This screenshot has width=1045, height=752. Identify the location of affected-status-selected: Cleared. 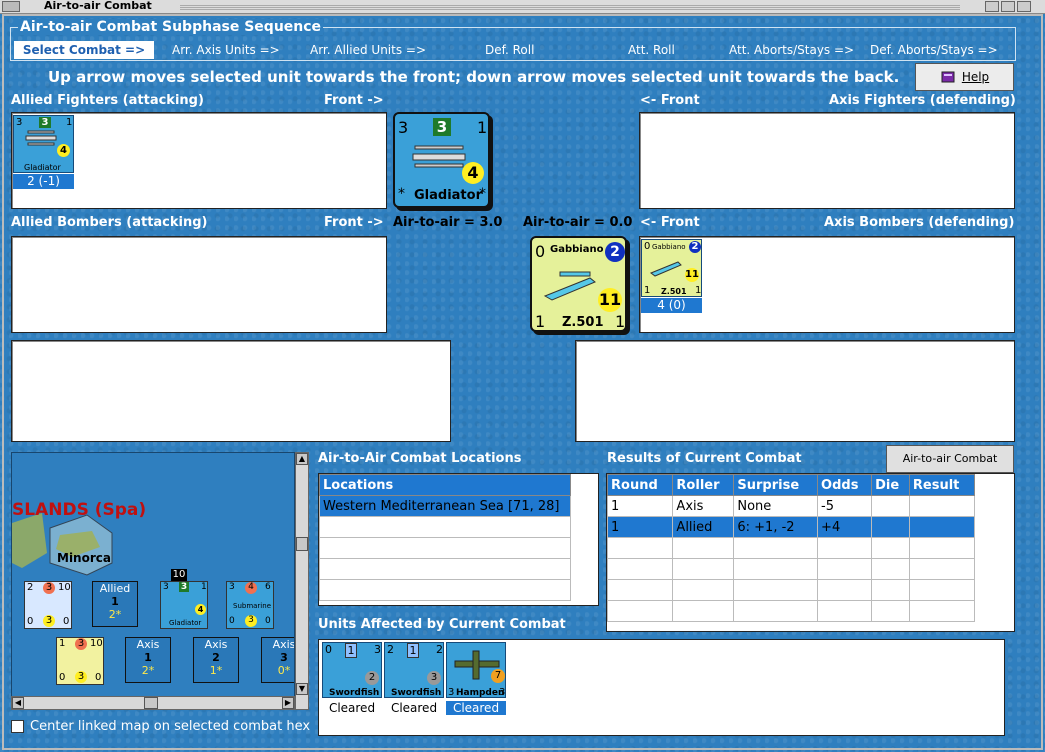
(476, 708).